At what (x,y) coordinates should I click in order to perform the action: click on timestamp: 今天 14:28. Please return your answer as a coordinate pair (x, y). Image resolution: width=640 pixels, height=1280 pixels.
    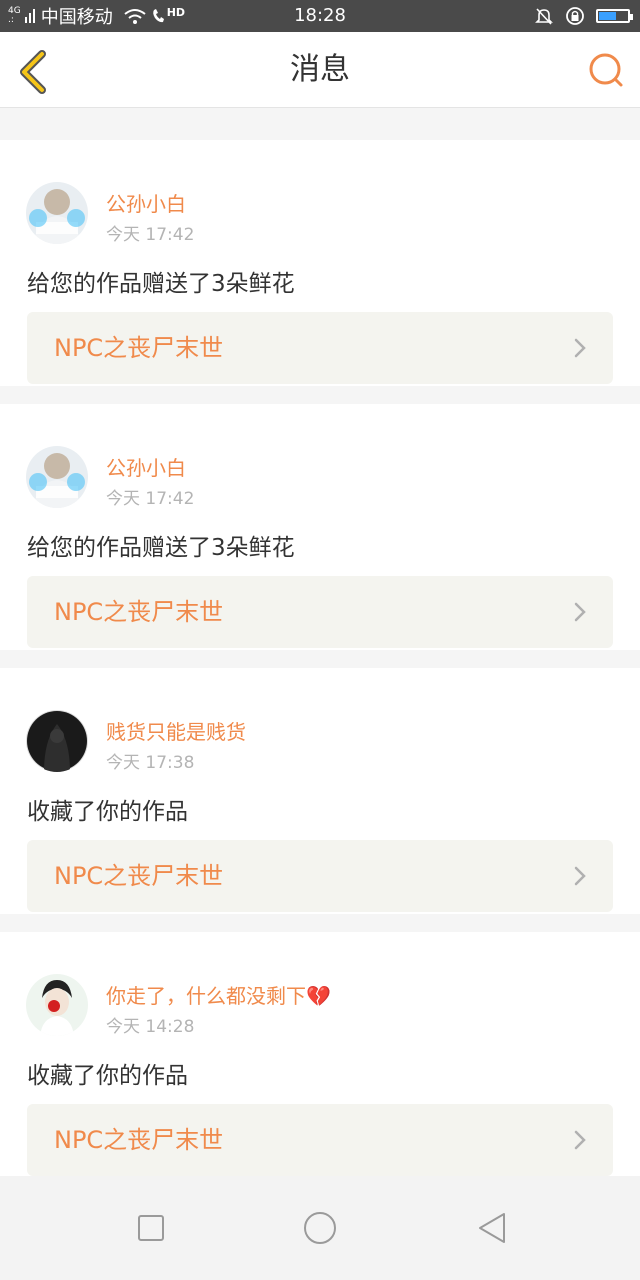
    Looking at the image, I should click on (150, 1027).